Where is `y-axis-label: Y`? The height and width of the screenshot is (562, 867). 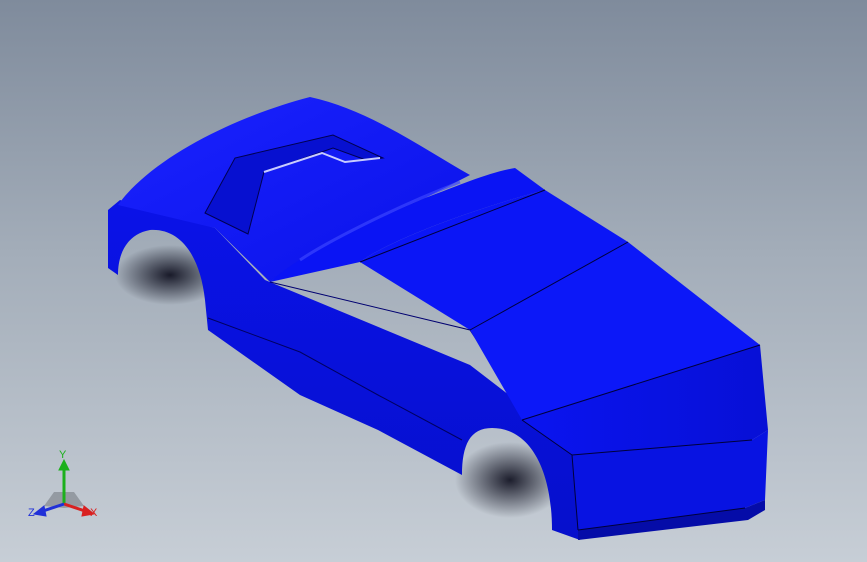 y-axis-label: Y is located at coordinates (63, 455).